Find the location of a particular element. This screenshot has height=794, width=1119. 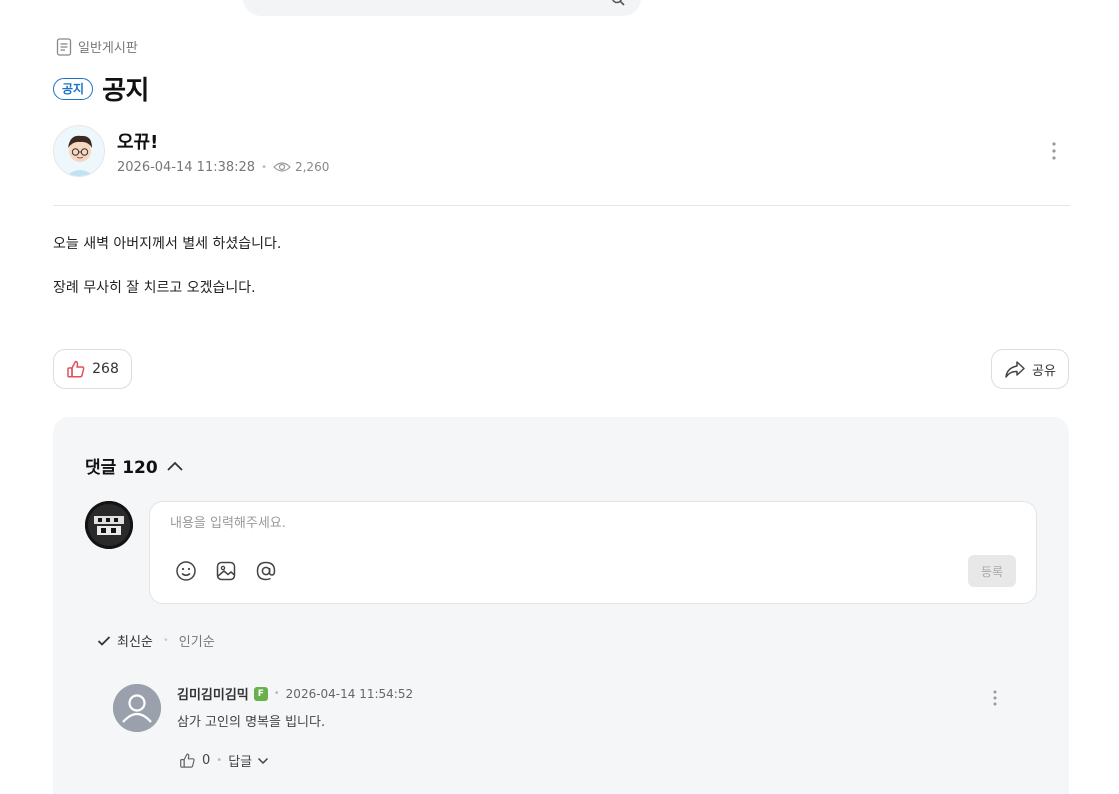

reply-label: 답글 is located at coordinates (240, 762).